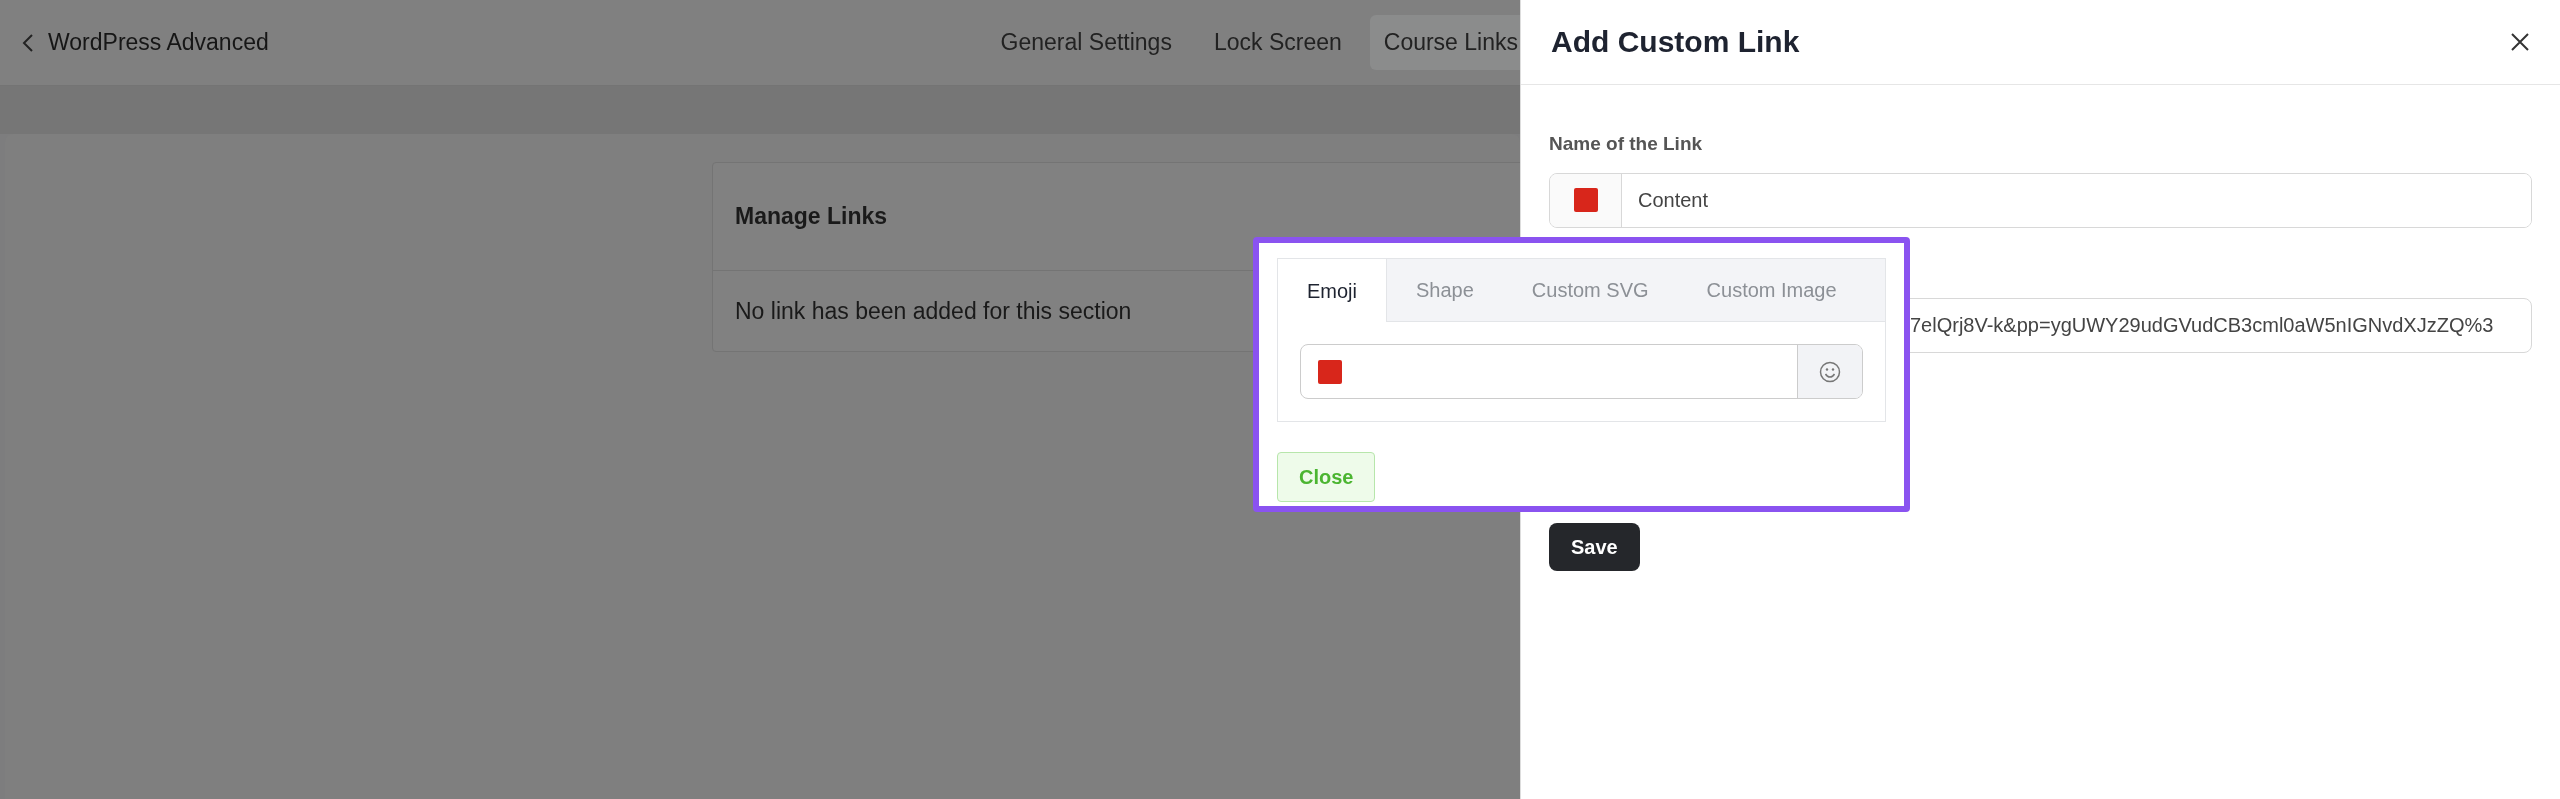  What do you see at coordinates (1581, 371) in the screenshot?
I see `emoji-field` at bounding box center [1581, 371].